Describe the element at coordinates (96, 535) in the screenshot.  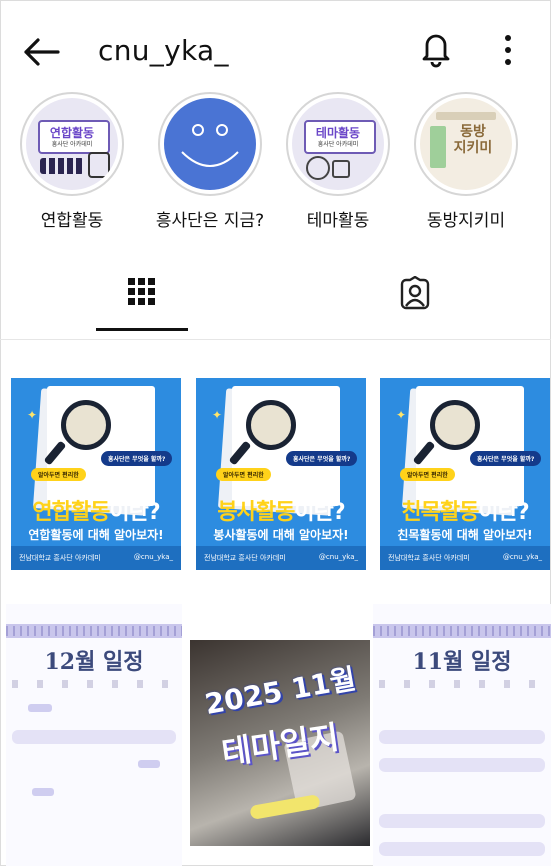
I see `post-subtitle: 연합활동에 대해 알아보자!` at that location.